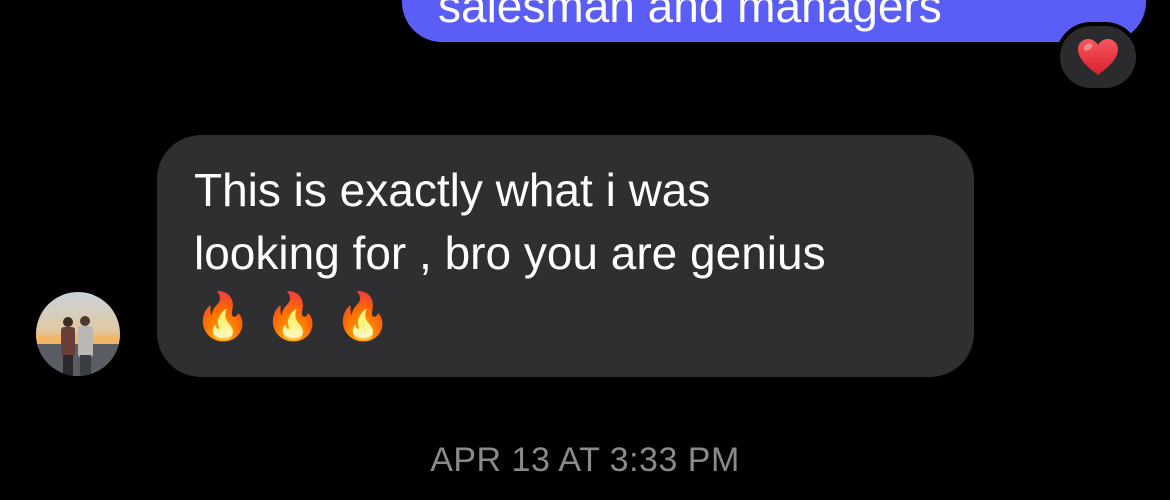 The width and height of the screenshot is (1170, 500). I want to click on sent-message-bubble: salesman and managers, so click(774, 21).